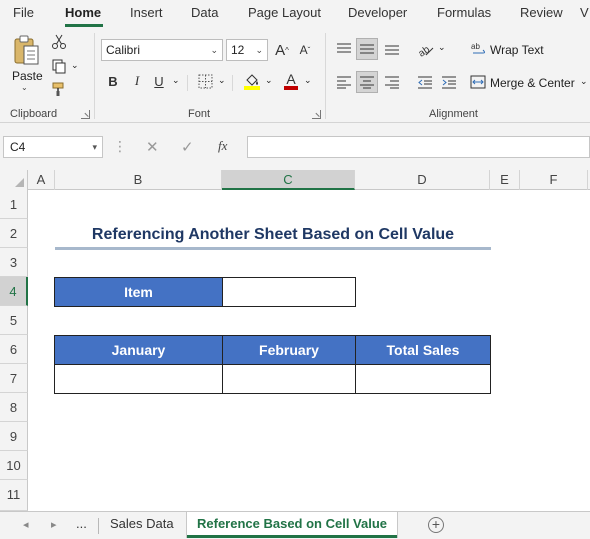 The height and width of the screenshot is (539, 590). What do you see at coordinates (54, 524) in the screenshot?
I see `scroll-tabs-right-icon: ▸` at bounding box center [54, 524].